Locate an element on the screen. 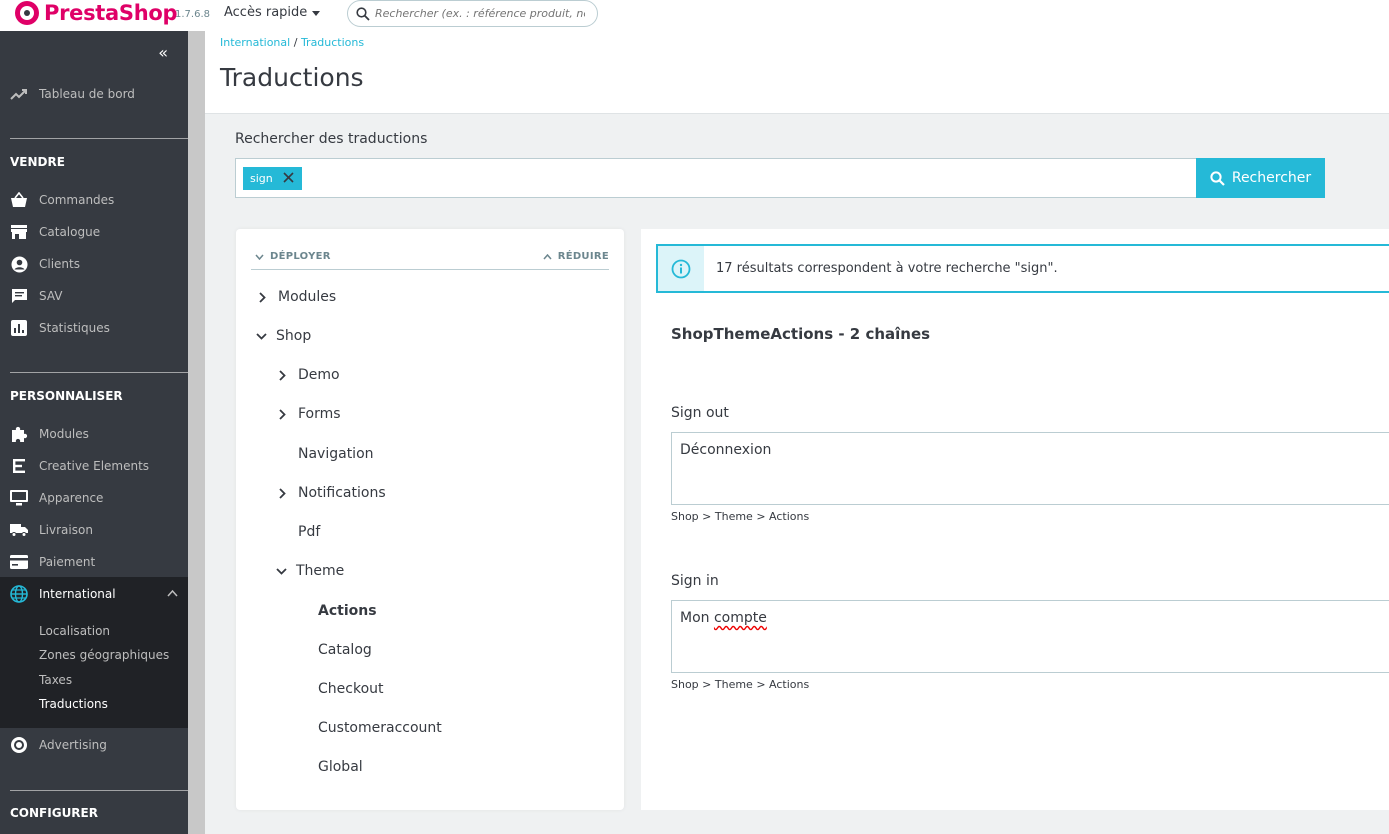 This screenshot has height=834, width=1389. tree-node-demo: Demo is located at coordinates (309, 375).